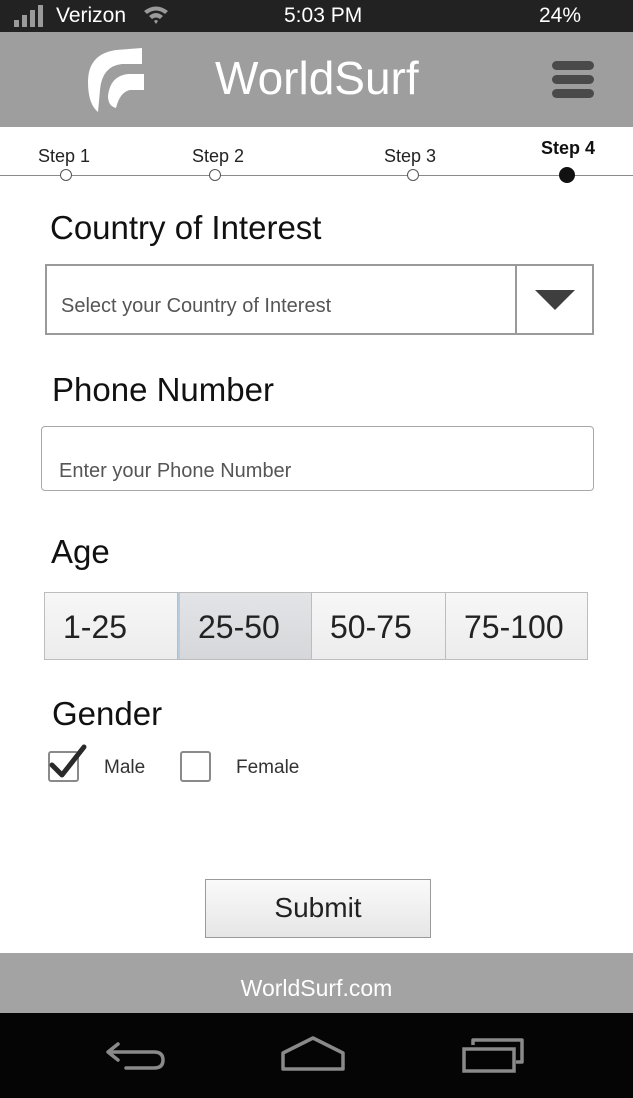  What do you see at coordinates (80, 551) in the screenshot?
I see `age-label: Age` at bounding box center [80, 551].